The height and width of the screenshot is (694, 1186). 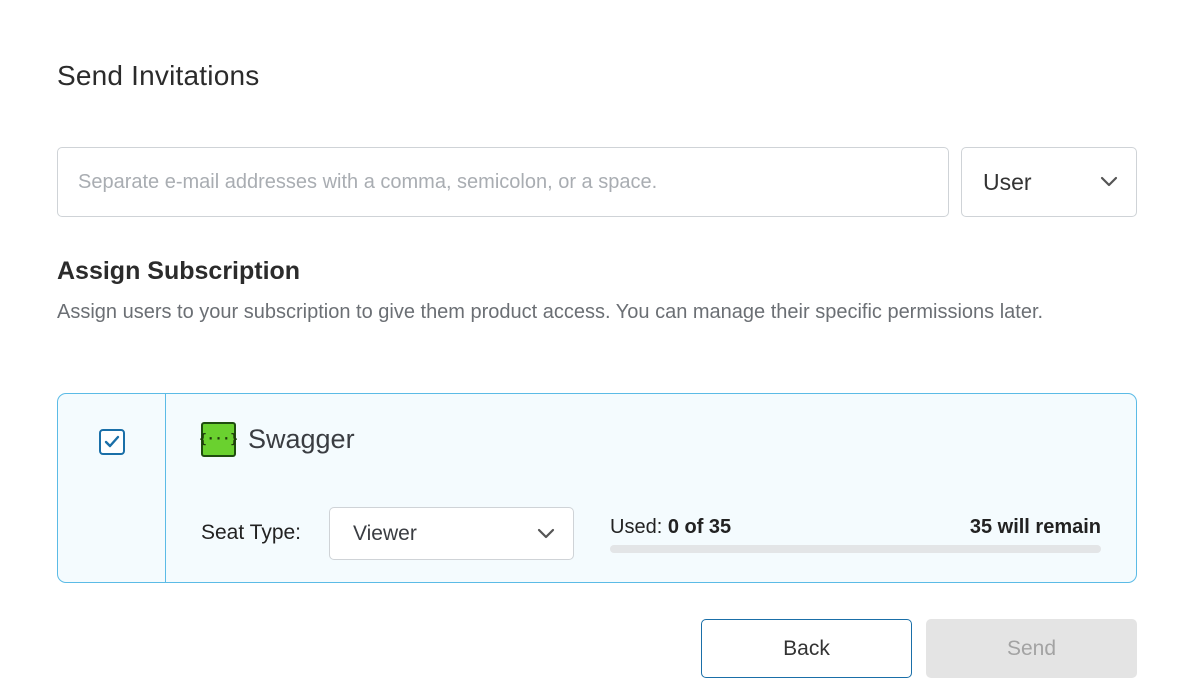 What do you see at coordinates (806, 648) in the screenshot?
I see `back-button: Back` at bounding box center [806, 648].